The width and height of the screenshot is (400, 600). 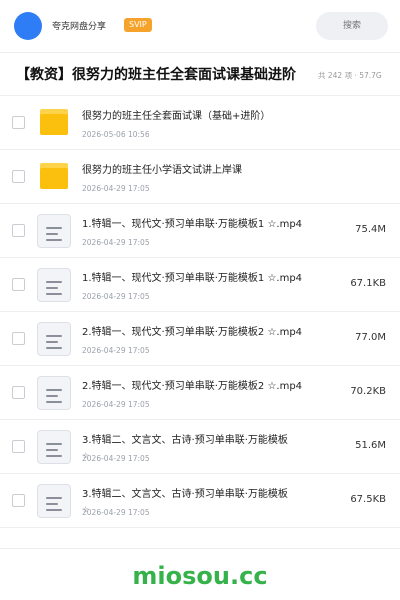 I want to click on file-row: 很努力的班主任全套面试课（基础+进阶） 2026-05-06 10:56, so click(x=200, y=123).